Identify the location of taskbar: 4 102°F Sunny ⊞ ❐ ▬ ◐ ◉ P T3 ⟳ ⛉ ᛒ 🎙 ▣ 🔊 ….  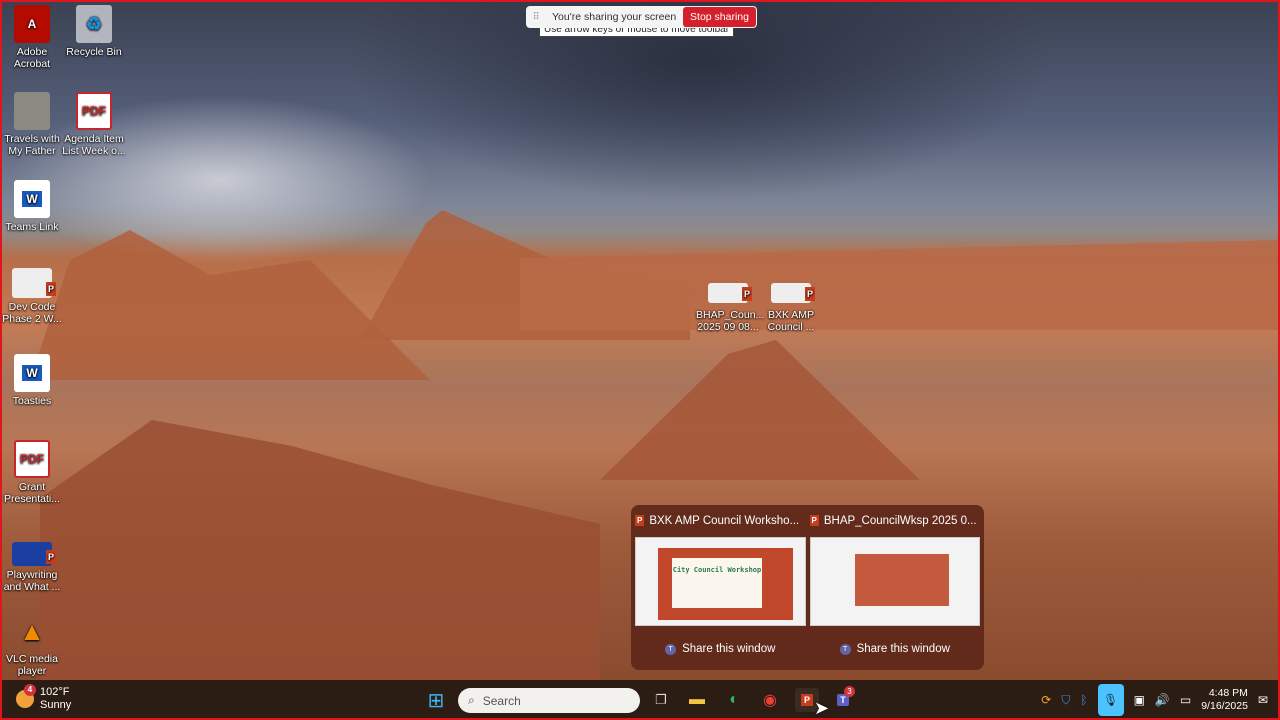
(640, 700).